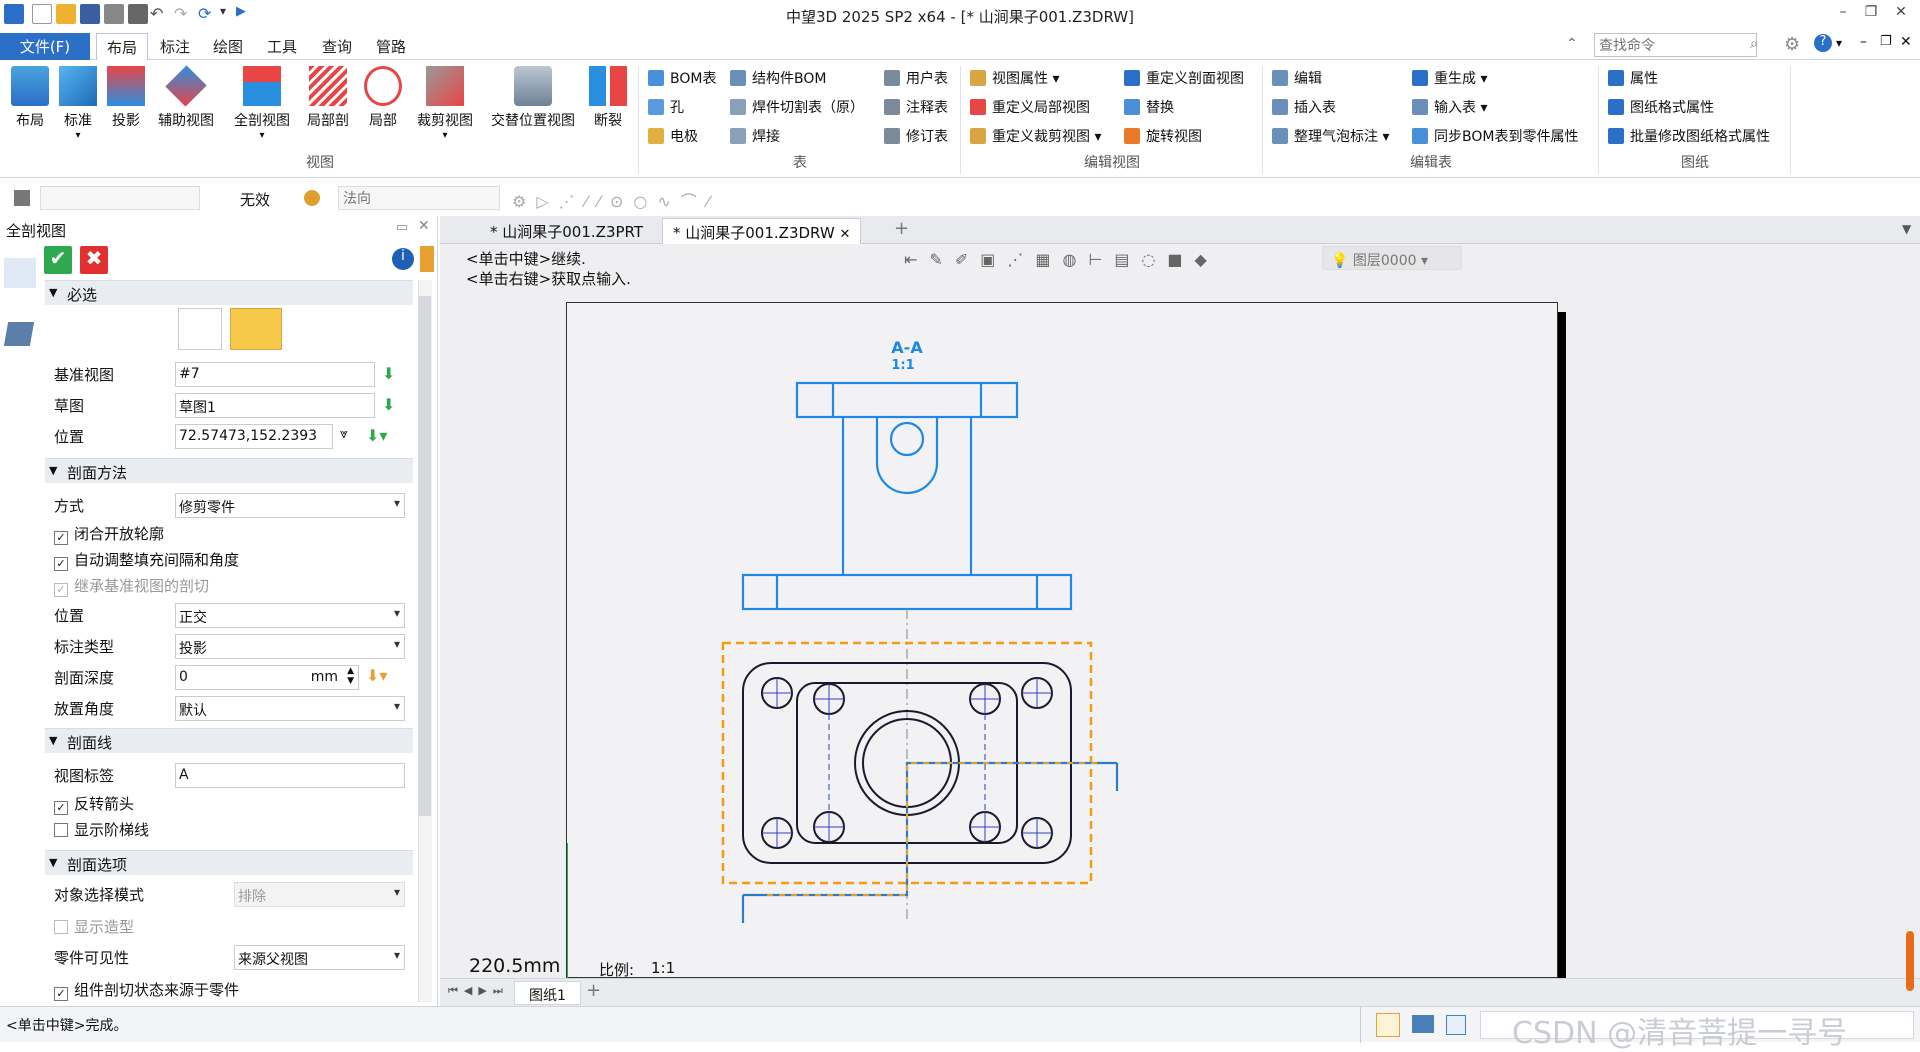  I want to click on partial-section-button: 局部剖, so click(328, 98).